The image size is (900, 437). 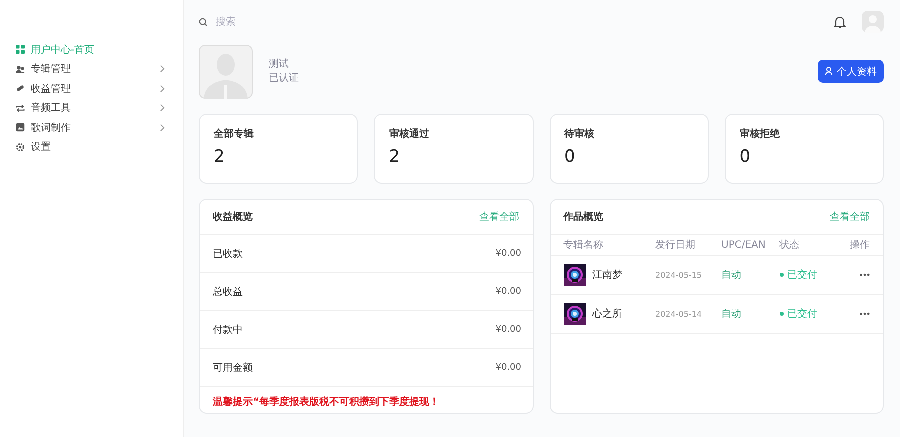 I want to click on stat-label: 全部专辑, so click(x=234, y=134).